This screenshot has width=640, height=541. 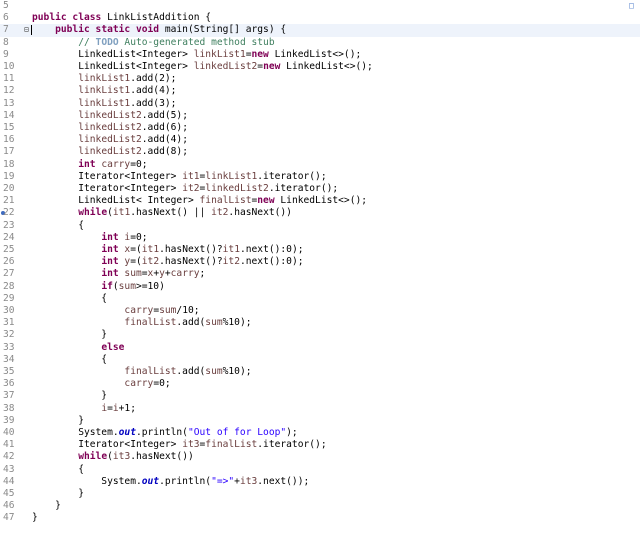 I want to click on code-line: 38 i=i+1;, so click(x=320, y=409).